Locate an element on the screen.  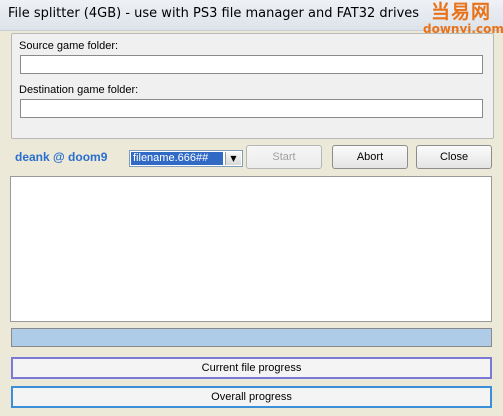
chevron-down-icon: ▼ is located at coordinates (233, 158).